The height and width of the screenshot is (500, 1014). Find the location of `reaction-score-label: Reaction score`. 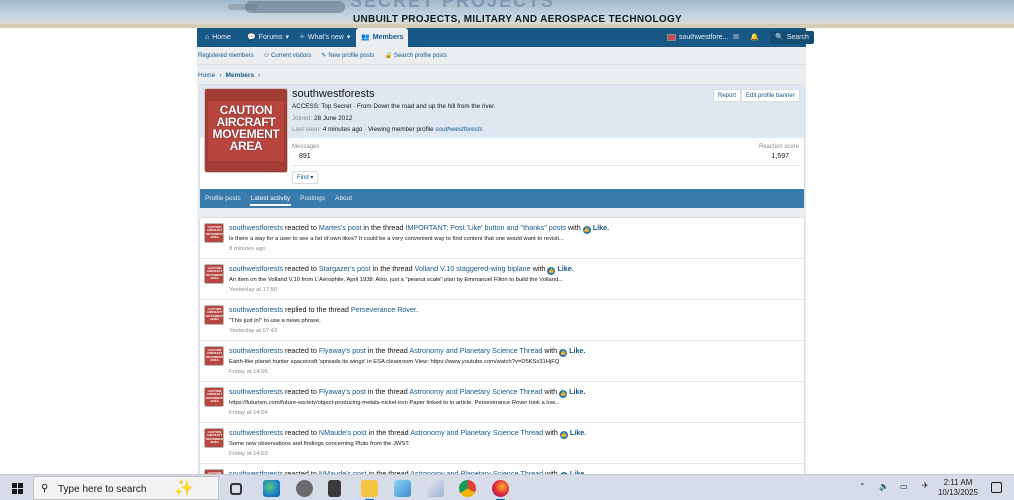

reaction-score-label: Reaction score is located at coordinates (778, 147).